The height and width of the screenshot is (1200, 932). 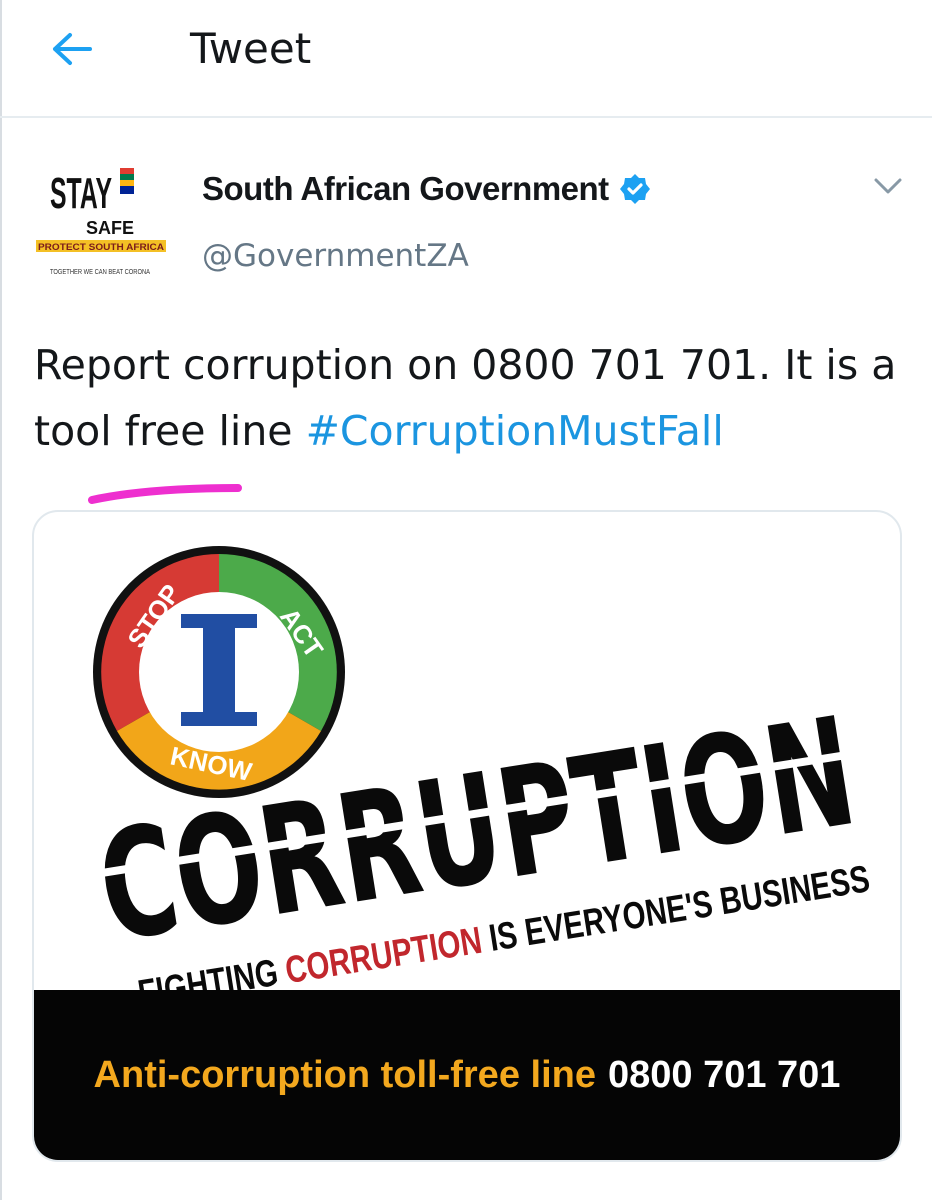 What do you see at coordinates (251, 48) in the screenshot?
I see `page-title: Tweet` at bounding box center [251, 48].